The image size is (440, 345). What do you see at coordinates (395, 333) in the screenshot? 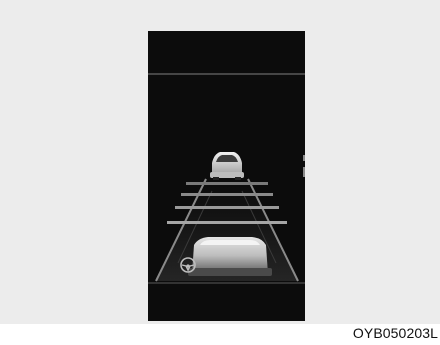
I see `figure-code-label: OYB050203L` at bounding box center [395, 333].